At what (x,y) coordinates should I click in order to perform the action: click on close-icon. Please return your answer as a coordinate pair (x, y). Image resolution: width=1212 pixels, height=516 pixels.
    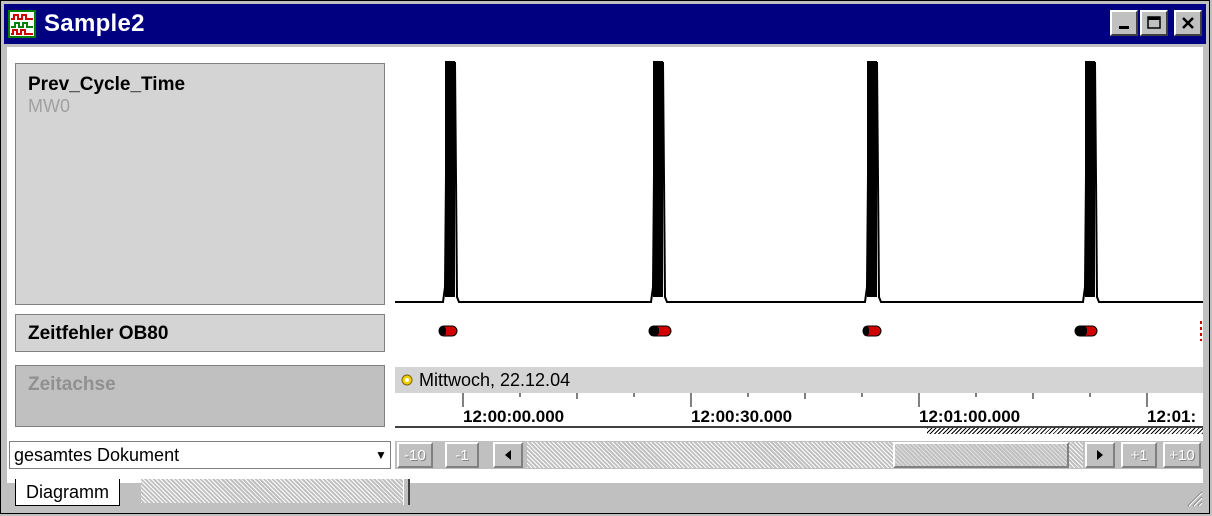
    Looking at the image, I should click on (1188, 23).